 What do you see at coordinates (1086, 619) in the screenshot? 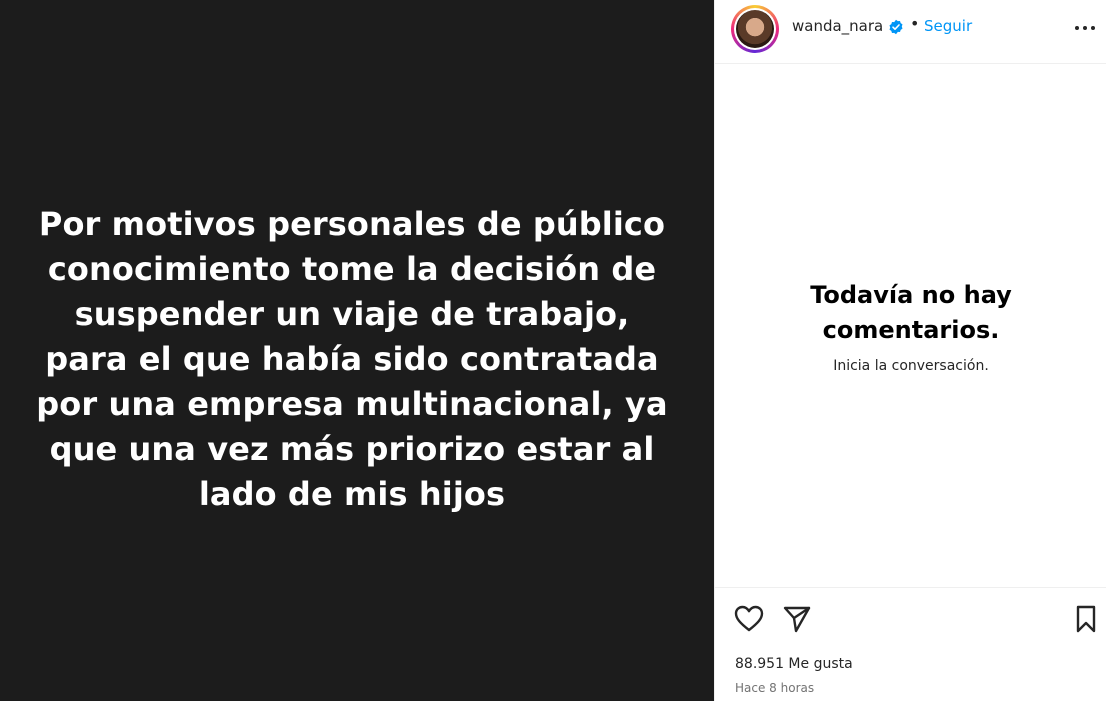
I see `bookmark-icon` at bounding box center [1086, 619].